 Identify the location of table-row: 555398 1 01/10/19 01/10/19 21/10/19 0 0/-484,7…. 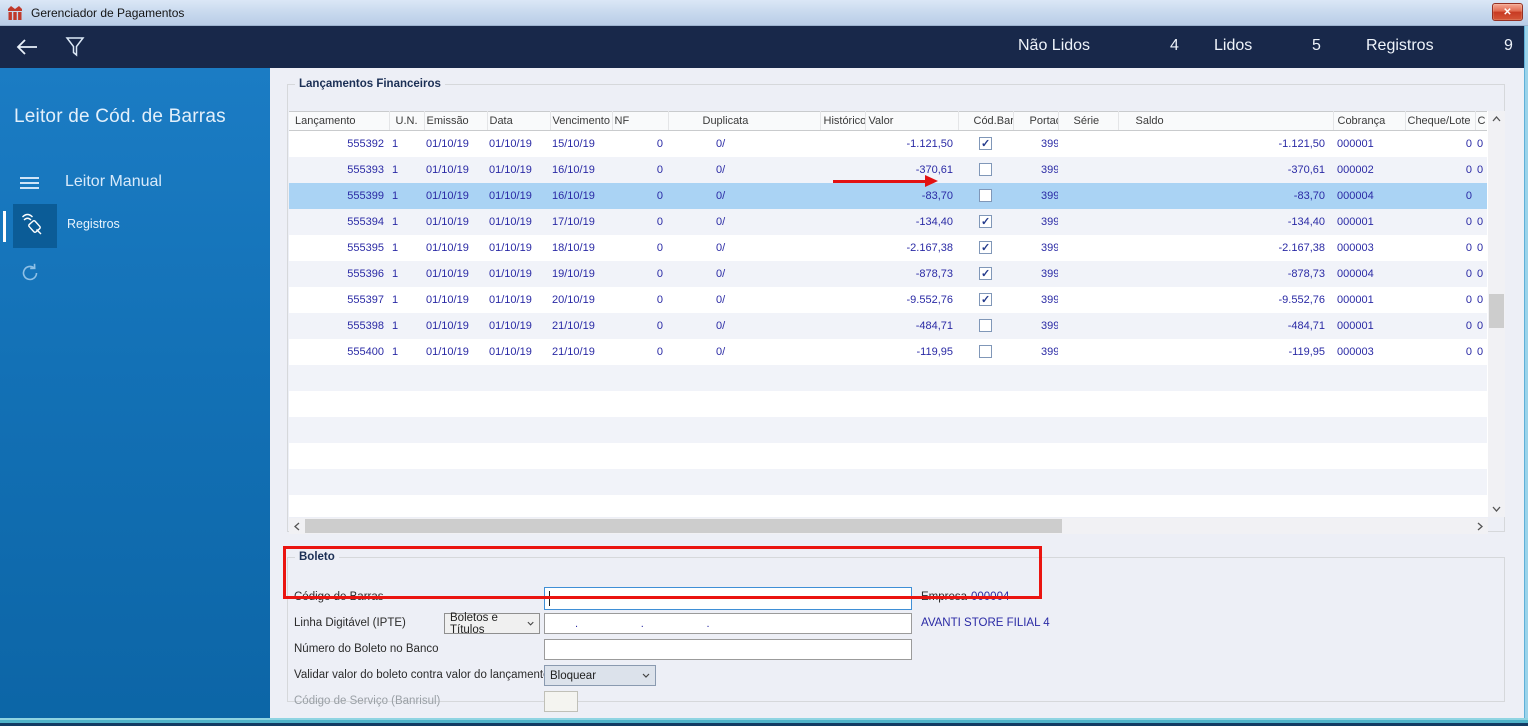
(888, 325).